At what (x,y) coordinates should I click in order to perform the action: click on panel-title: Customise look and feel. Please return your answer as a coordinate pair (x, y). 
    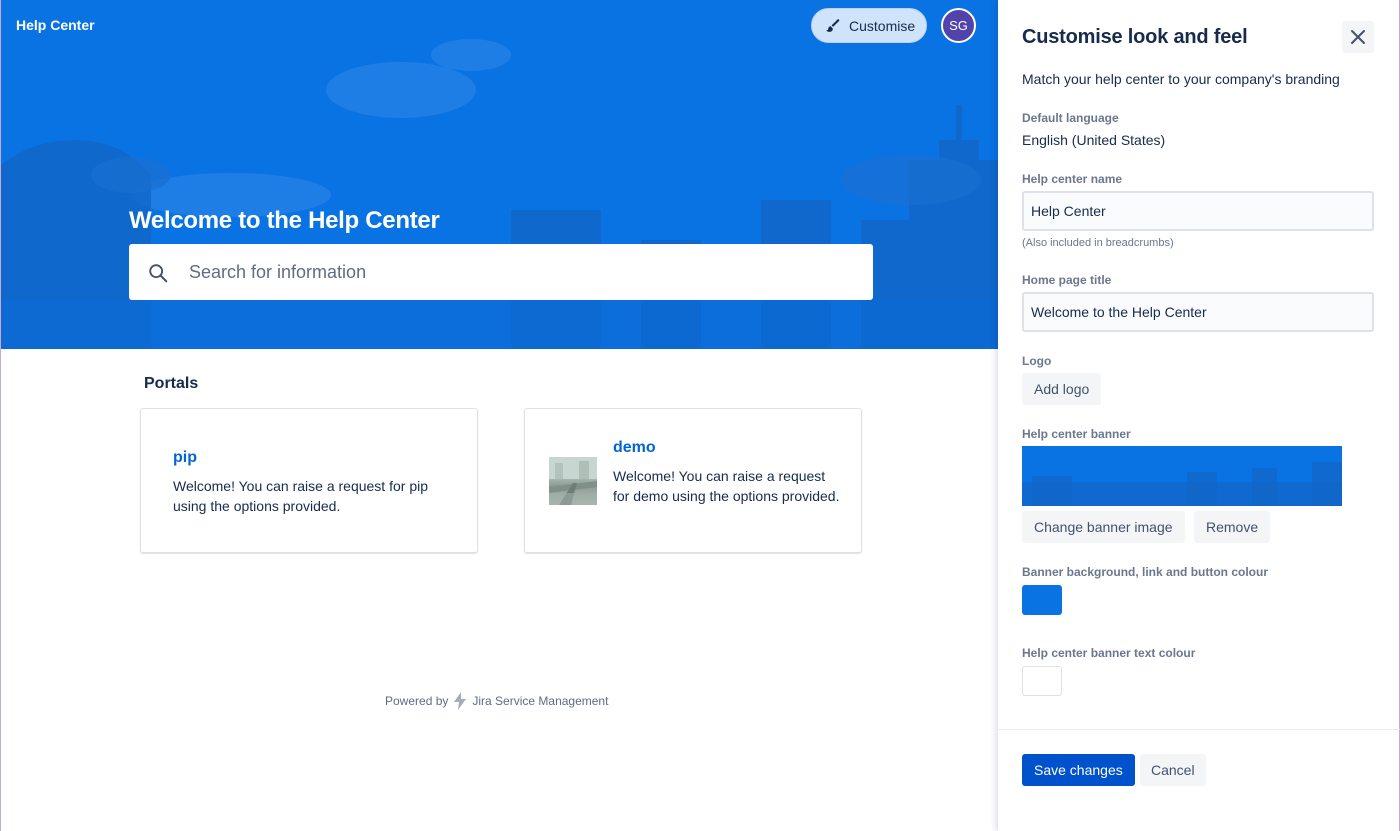
    Looking at the image, I should click on (1135, 37).